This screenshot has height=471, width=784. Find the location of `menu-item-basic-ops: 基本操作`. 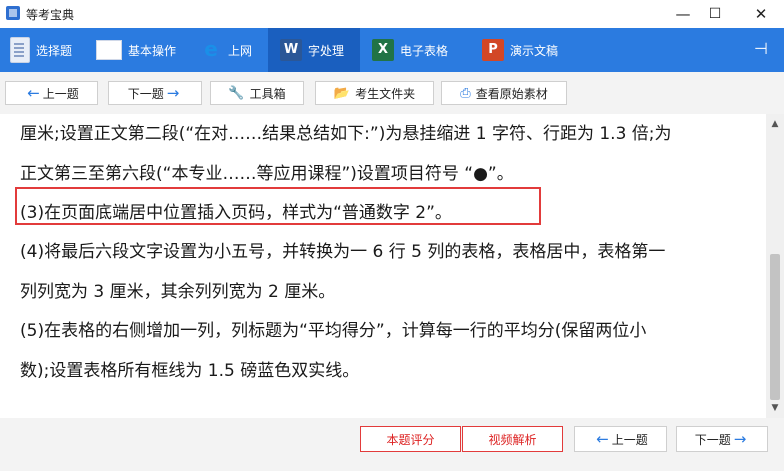

menu-item-basic-ops: 基本操作 is located at coordinates (136, 50).